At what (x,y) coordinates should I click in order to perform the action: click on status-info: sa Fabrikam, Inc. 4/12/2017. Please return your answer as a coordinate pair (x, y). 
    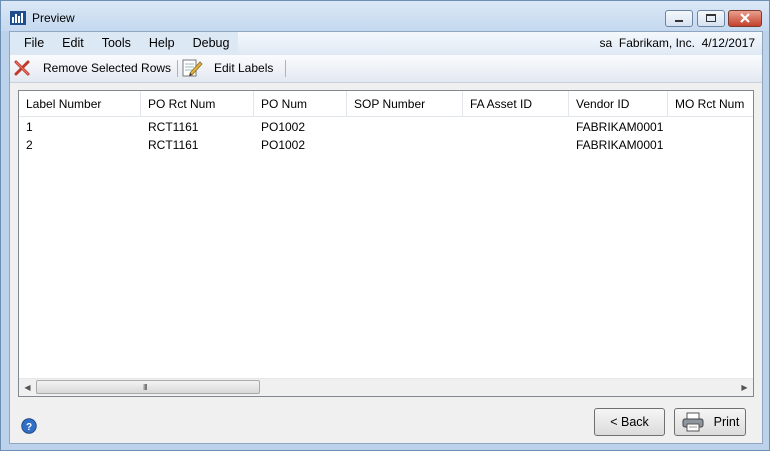
    Looking at the image, I should click on (677, 43).